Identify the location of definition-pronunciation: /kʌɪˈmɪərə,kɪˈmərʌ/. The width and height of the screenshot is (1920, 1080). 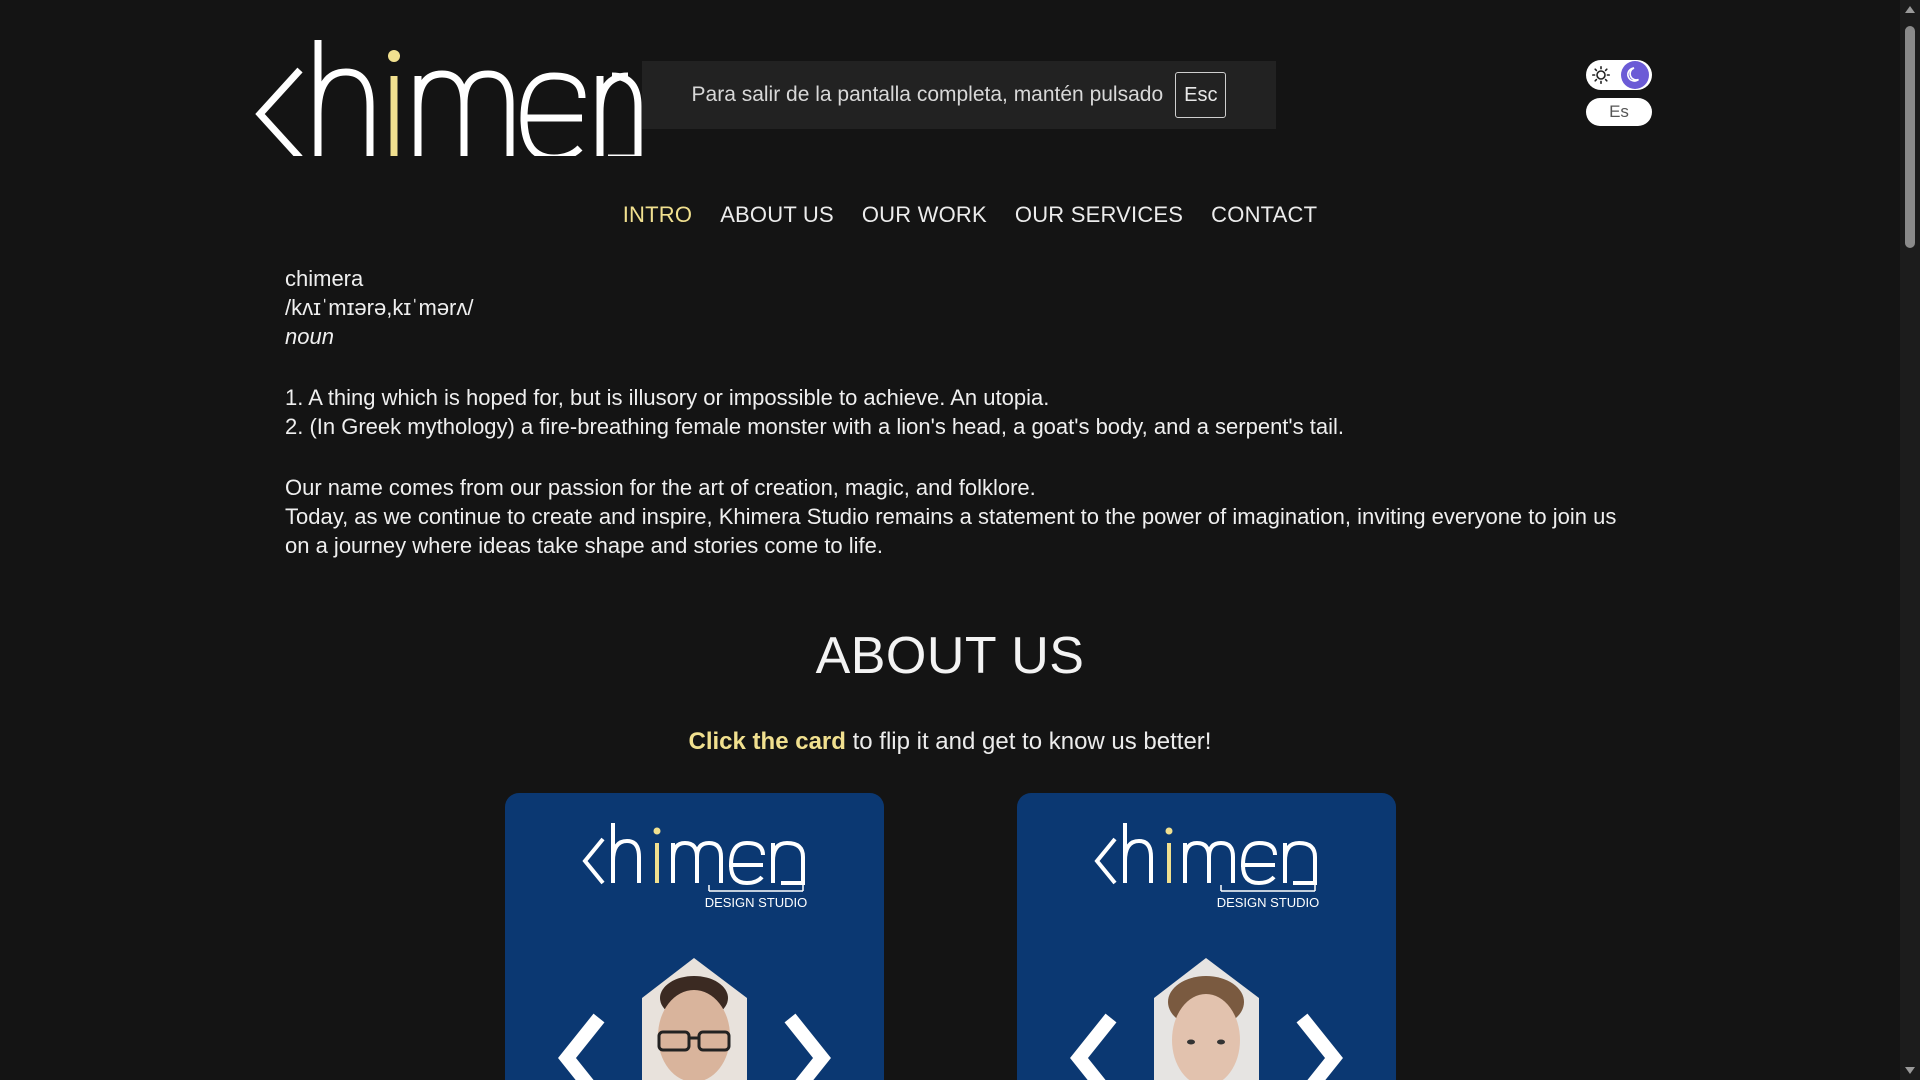
(379, 307).